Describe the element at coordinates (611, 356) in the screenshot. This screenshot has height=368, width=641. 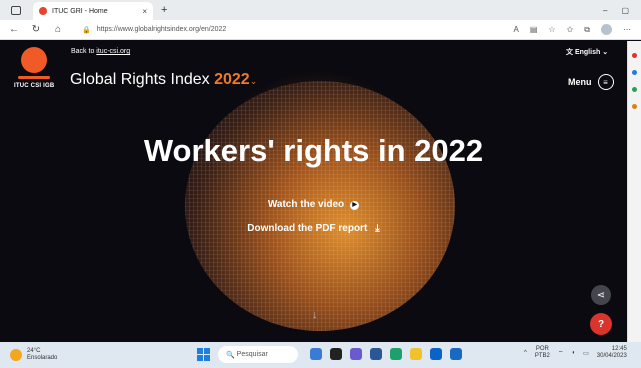
I see `date: 30/04/2023` at that location.